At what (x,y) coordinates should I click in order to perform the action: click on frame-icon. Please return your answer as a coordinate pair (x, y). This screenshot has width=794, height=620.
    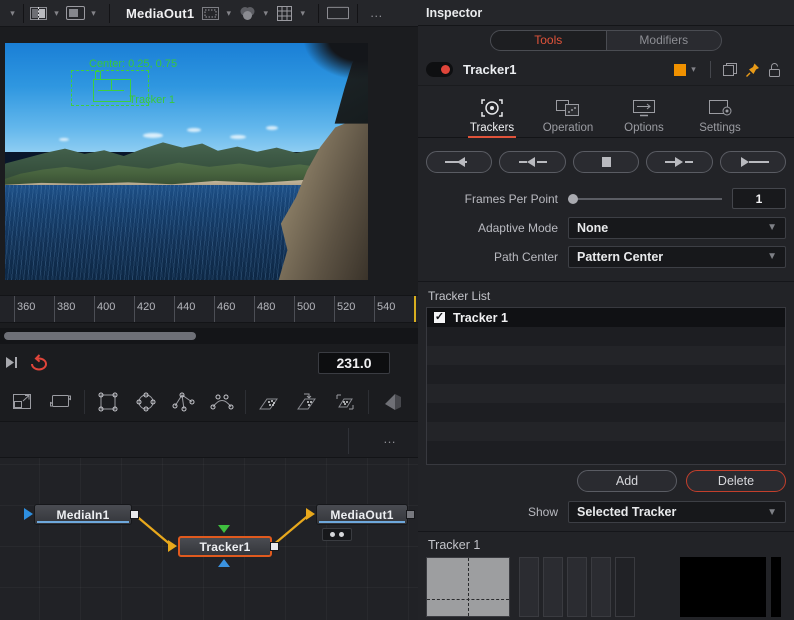
    Looking at the image, I should click on (338, 13).